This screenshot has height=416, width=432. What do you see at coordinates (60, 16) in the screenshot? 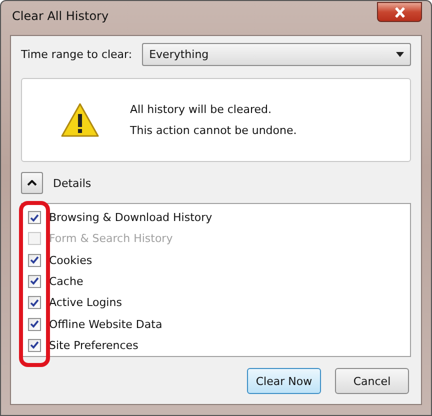
I see `window-title: Clear All History` at bounding box center [60, 16].